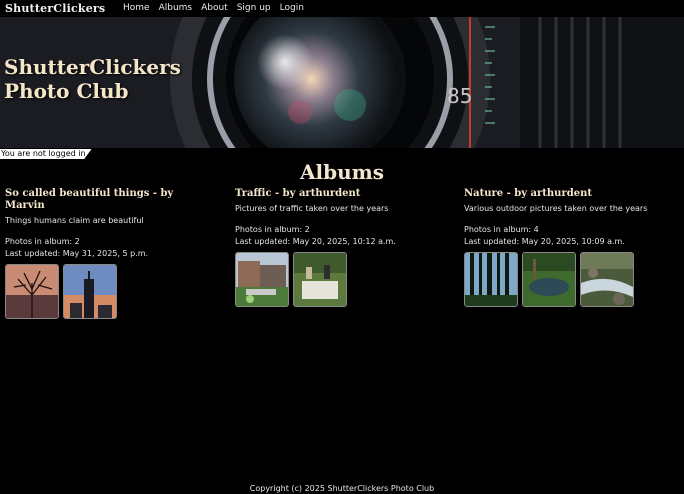 This screenshot has width=684, height=494. What do you see at coordinates (544, 241) in the screenshot?
I see `album-last-updated: Last updated: May 20, 2025, 10:09 a.m.` at bounding box center [544, 241].